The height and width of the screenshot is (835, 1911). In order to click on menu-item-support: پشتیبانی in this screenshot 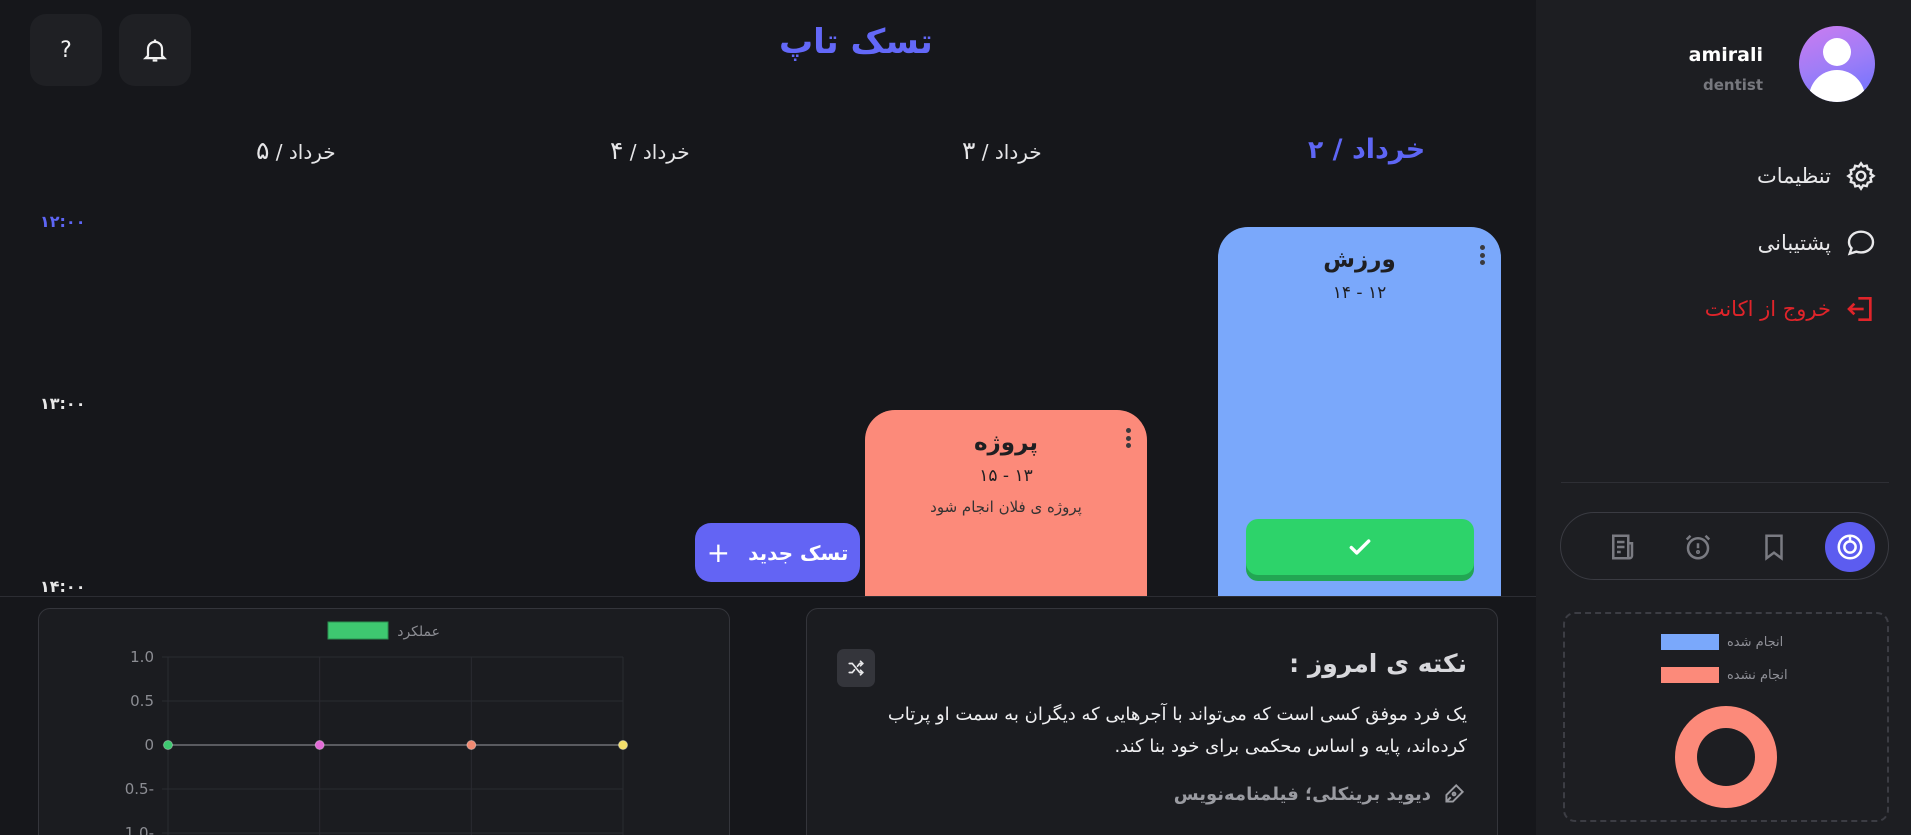, I will do `click(1817, 243)`.